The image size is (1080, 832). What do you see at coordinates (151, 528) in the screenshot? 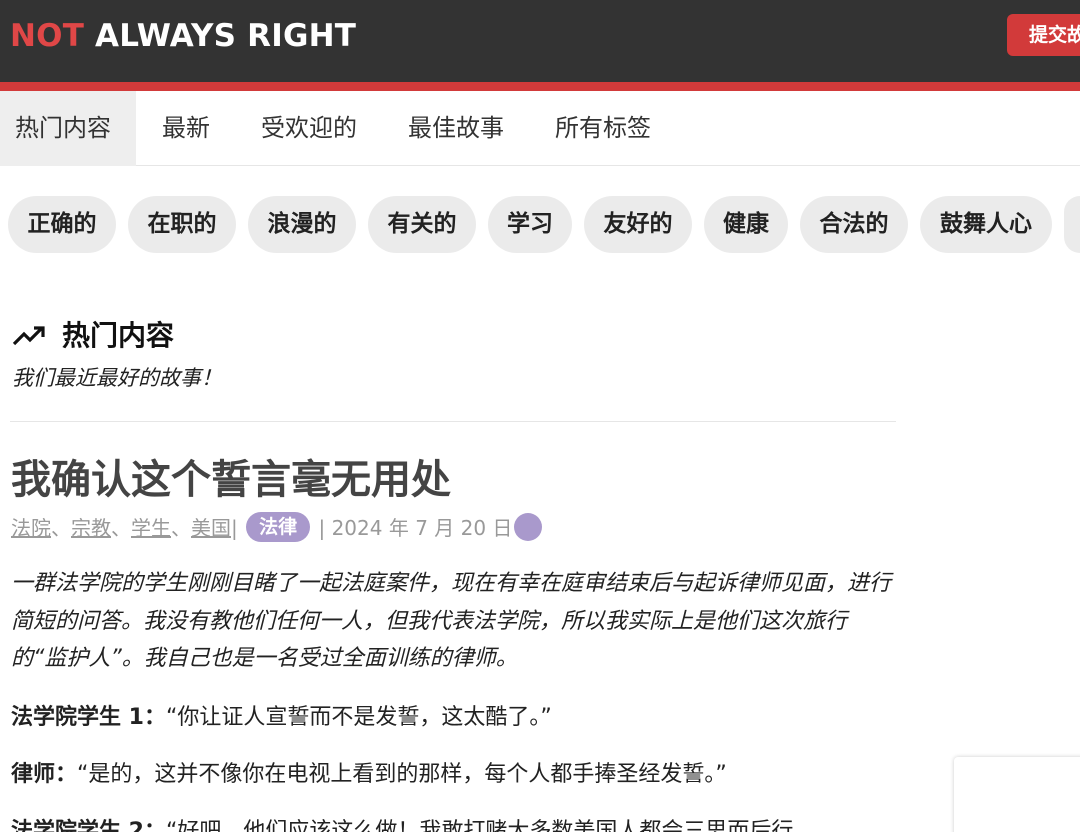
I see `tag-link-students: 学生` at bounding box center [151, 528].